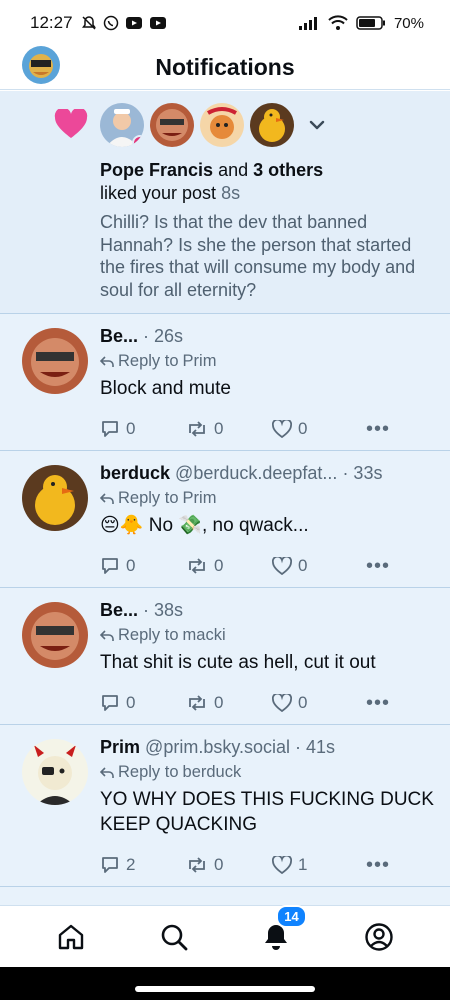 The height and width of the screenshot is (1000, 450). Describe the element at coordinates (408, 23) in the screenshot. I see `battery-level: 70%` at that location.